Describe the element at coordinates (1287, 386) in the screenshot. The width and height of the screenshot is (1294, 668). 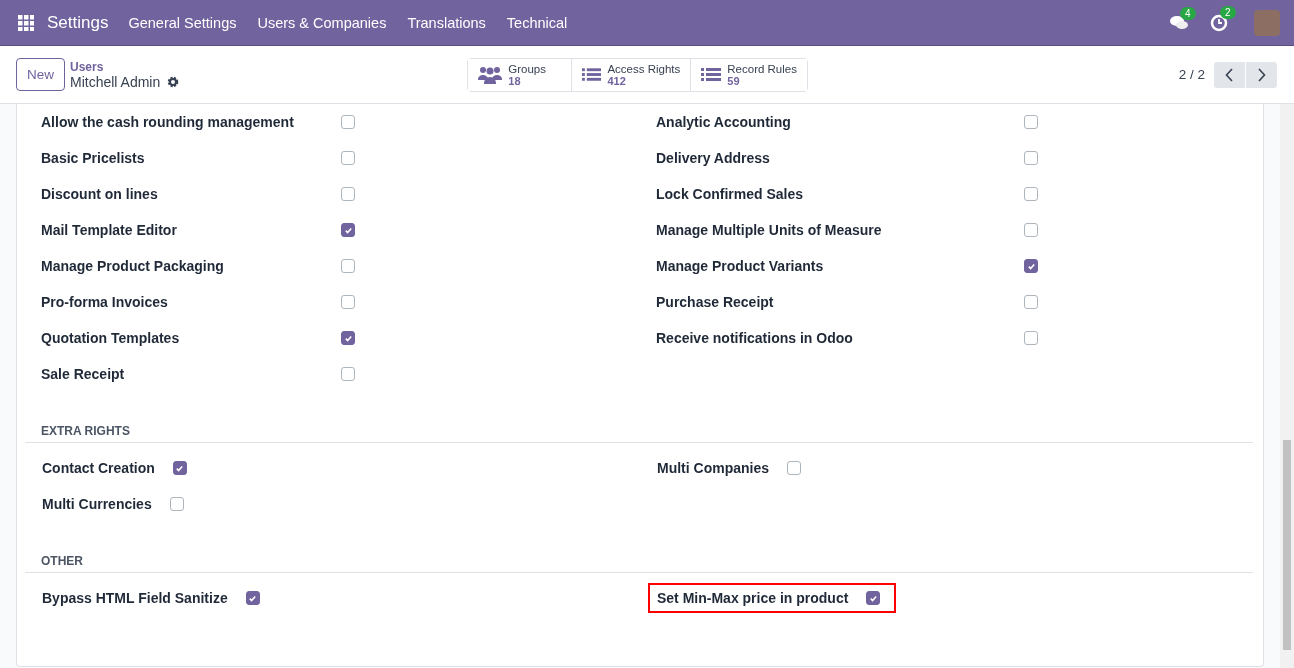
I see `scrollbar` at that location.